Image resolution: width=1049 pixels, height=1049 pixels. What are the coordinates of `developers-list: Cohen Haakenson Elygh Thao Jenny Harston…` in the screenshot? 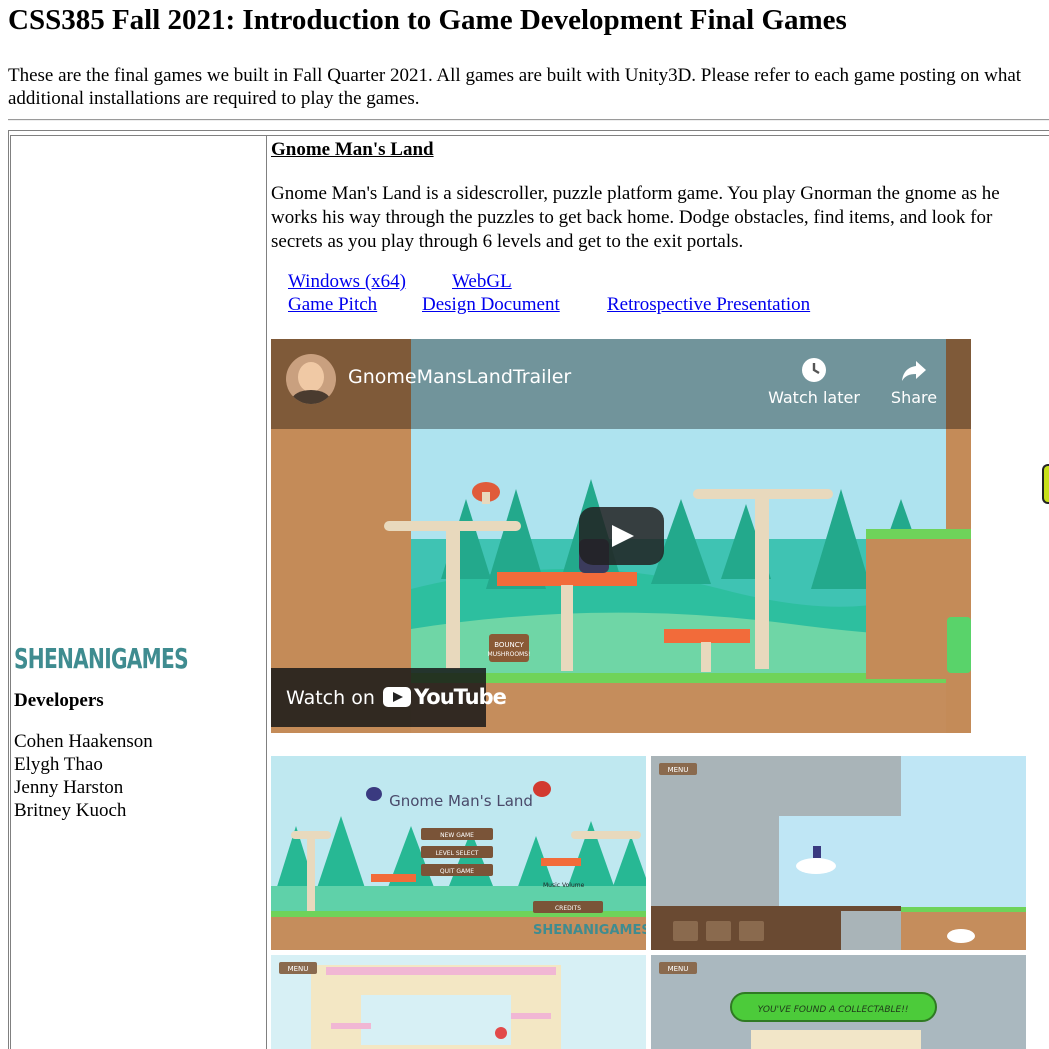 It's located at (83, 776).